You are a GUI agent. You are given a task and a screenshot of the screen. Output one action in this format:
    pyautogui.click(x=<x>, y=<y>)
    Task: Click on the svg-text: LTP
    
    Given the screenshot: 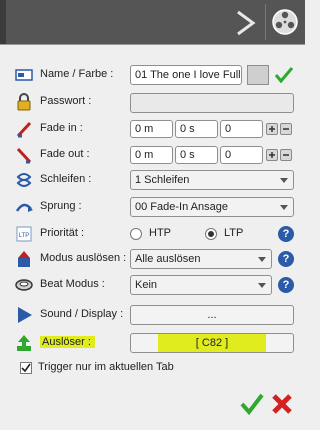 What is the action you would take?
    pyautogui.click(x=24, y=236)
    